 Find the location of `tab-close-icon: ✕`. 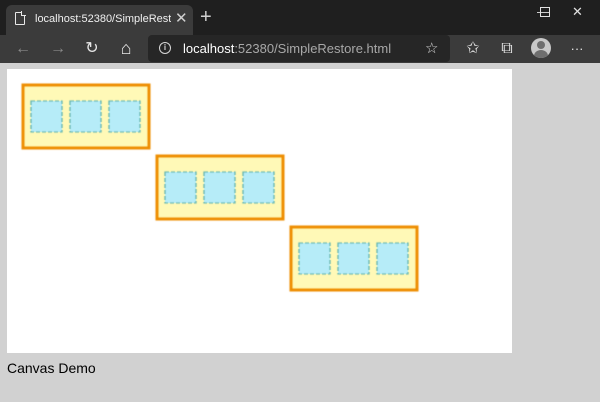

tab-close-icon: ✕ is located at coordinates (181, 19).